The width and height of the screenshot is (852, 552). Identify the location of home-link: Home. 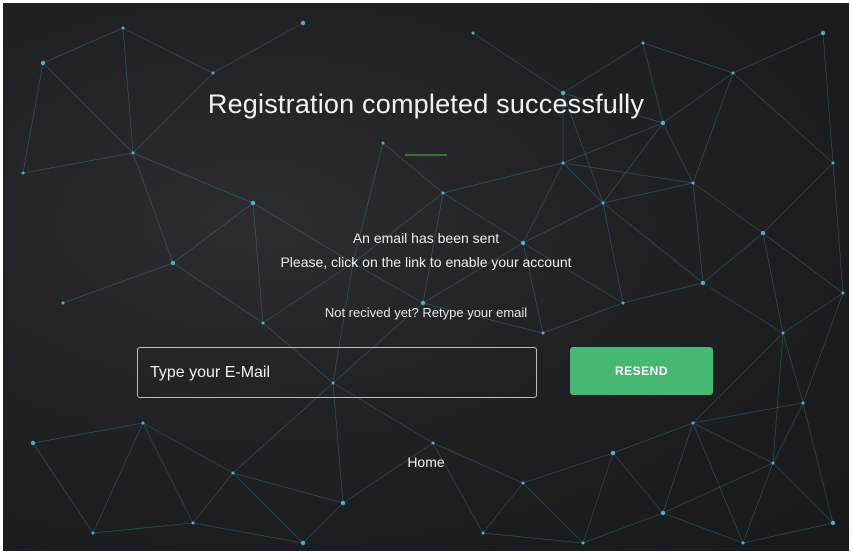
(425, 462).